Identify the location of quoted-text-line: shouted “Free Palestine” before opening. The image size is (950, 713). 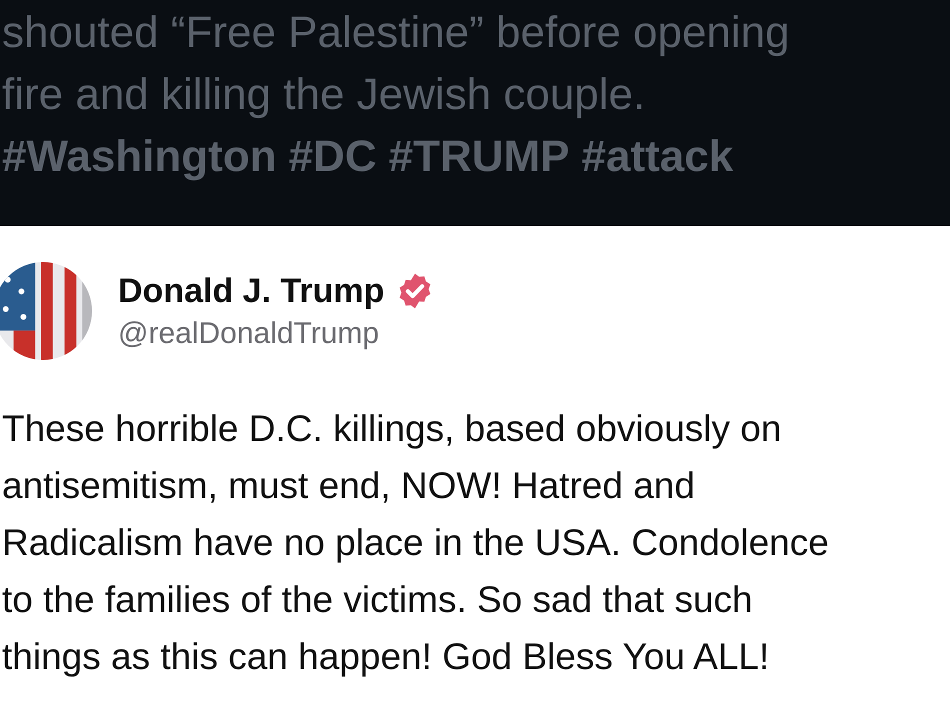
(396, 33).